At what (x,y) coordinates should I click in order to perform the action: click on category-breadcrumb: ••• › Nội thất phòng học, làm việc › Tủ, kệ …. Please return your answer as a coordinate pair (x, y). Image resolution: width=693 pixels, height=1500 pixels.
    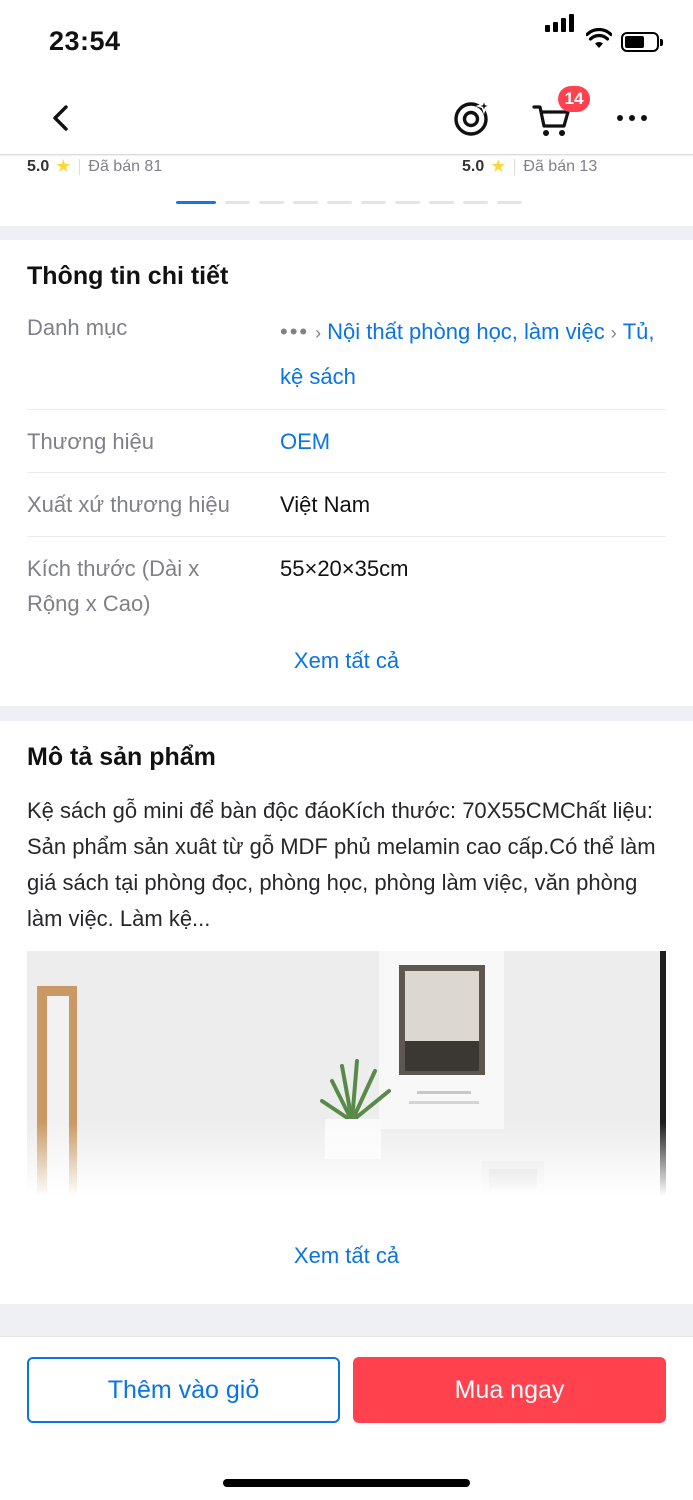
    Looking at the image, I should click on (473, 354).